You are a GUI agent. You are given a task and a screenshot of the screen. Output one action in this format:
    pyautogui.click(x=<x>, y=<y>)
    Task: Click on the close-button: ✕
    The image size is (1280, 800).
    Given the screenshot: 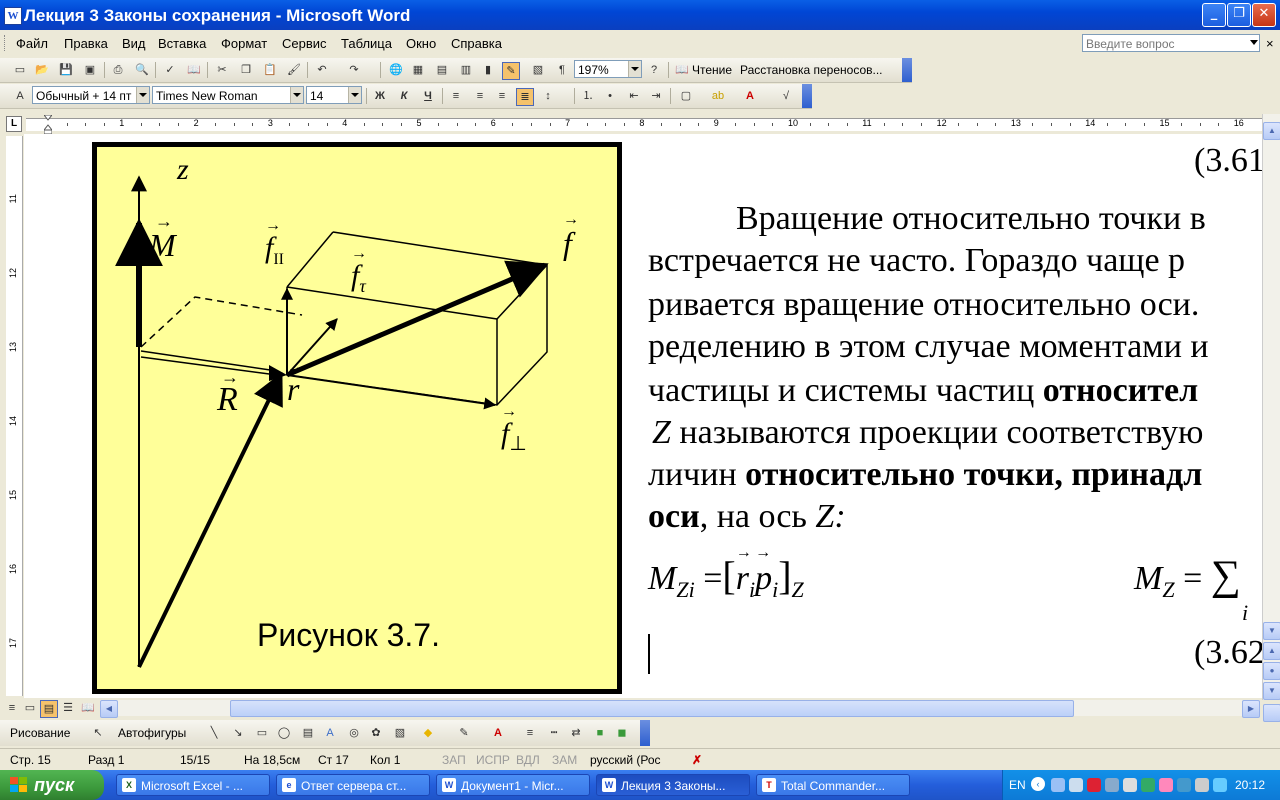 What is the action you would take?
    pyautogui.click(x=1264, y=15)
    